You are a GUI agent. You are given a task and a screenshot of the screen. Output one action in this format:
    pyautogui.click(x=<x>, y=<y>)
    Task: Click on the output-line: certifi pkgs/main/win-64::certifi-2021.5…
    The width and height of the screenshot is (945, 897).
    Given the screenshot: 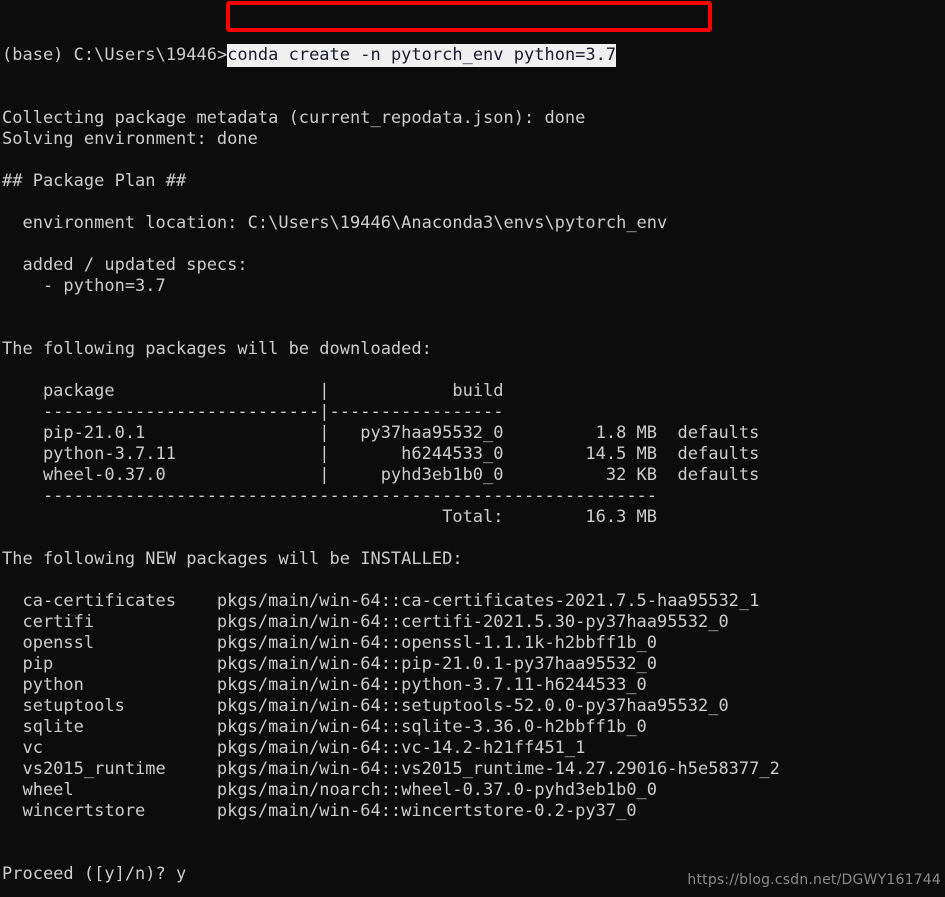 What is the action you would take?
    pyautogui.click(x=365, y=622)
    